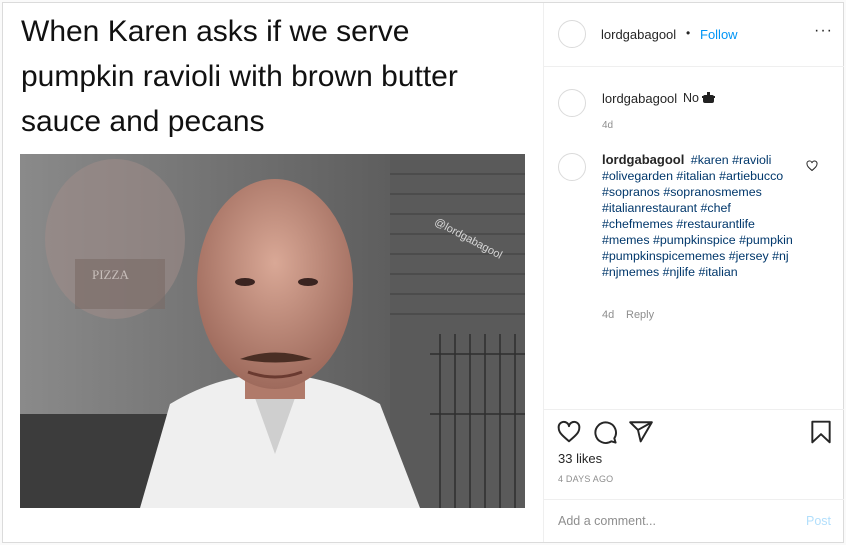 The image size is (846, 545). Describe the element at coordinates (694, 454) in the screenshot. I see `post-actions: 33 likes 4 DAYS AGO` at that location.